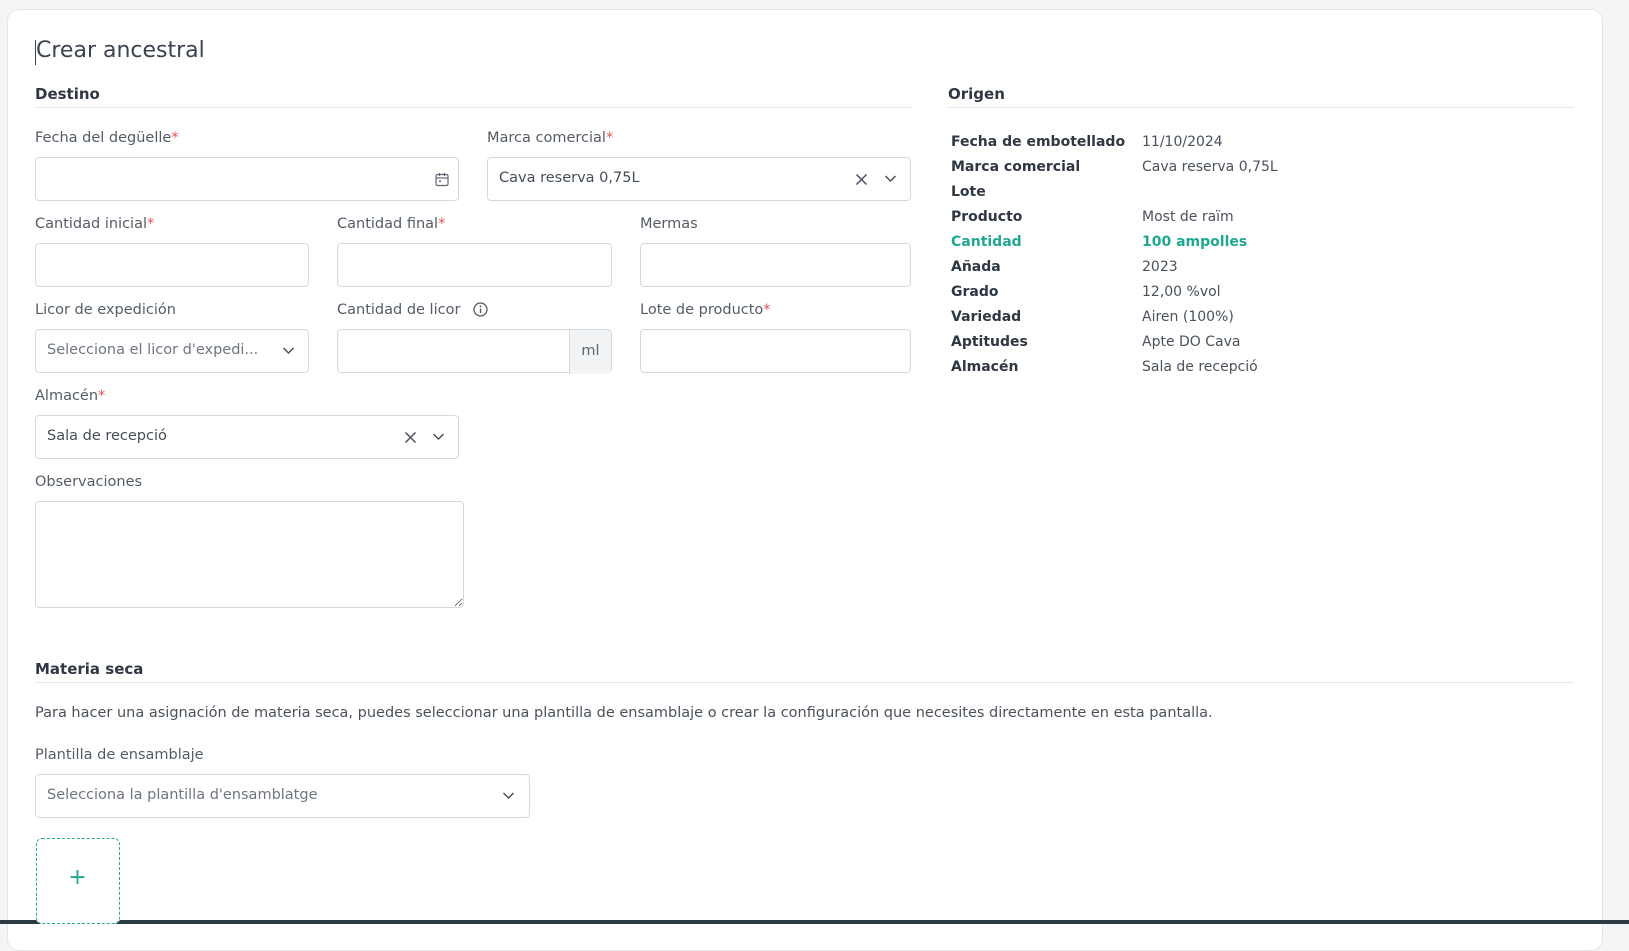 The height and width of the screenshot is (951, 1629). What do you see at coordinates (89, 482) in the screenshot?
I see `observaciones-label: Observaciones` at bounding box center [89, 482].